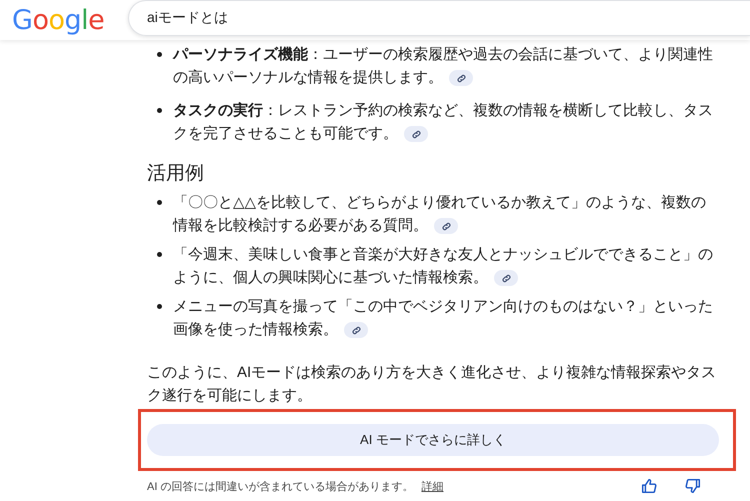  What do you see at coordinates (280, 487) in the screenshot?
I see `disclaimer-text: AI の回答には間違いが含まれている場合があります。` at bounding box center [280, 487].